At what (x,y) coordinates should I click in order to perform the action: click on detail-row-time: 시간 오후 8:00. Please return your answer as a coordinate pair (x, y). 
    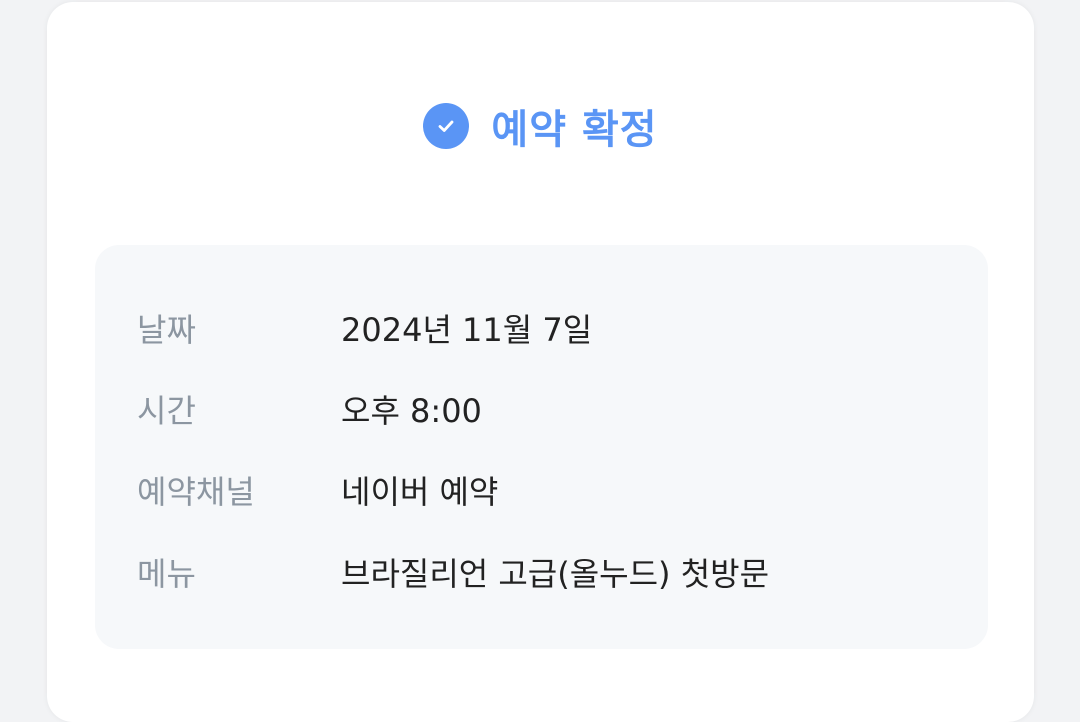
    Looking at the image, I should click on (542, 409).